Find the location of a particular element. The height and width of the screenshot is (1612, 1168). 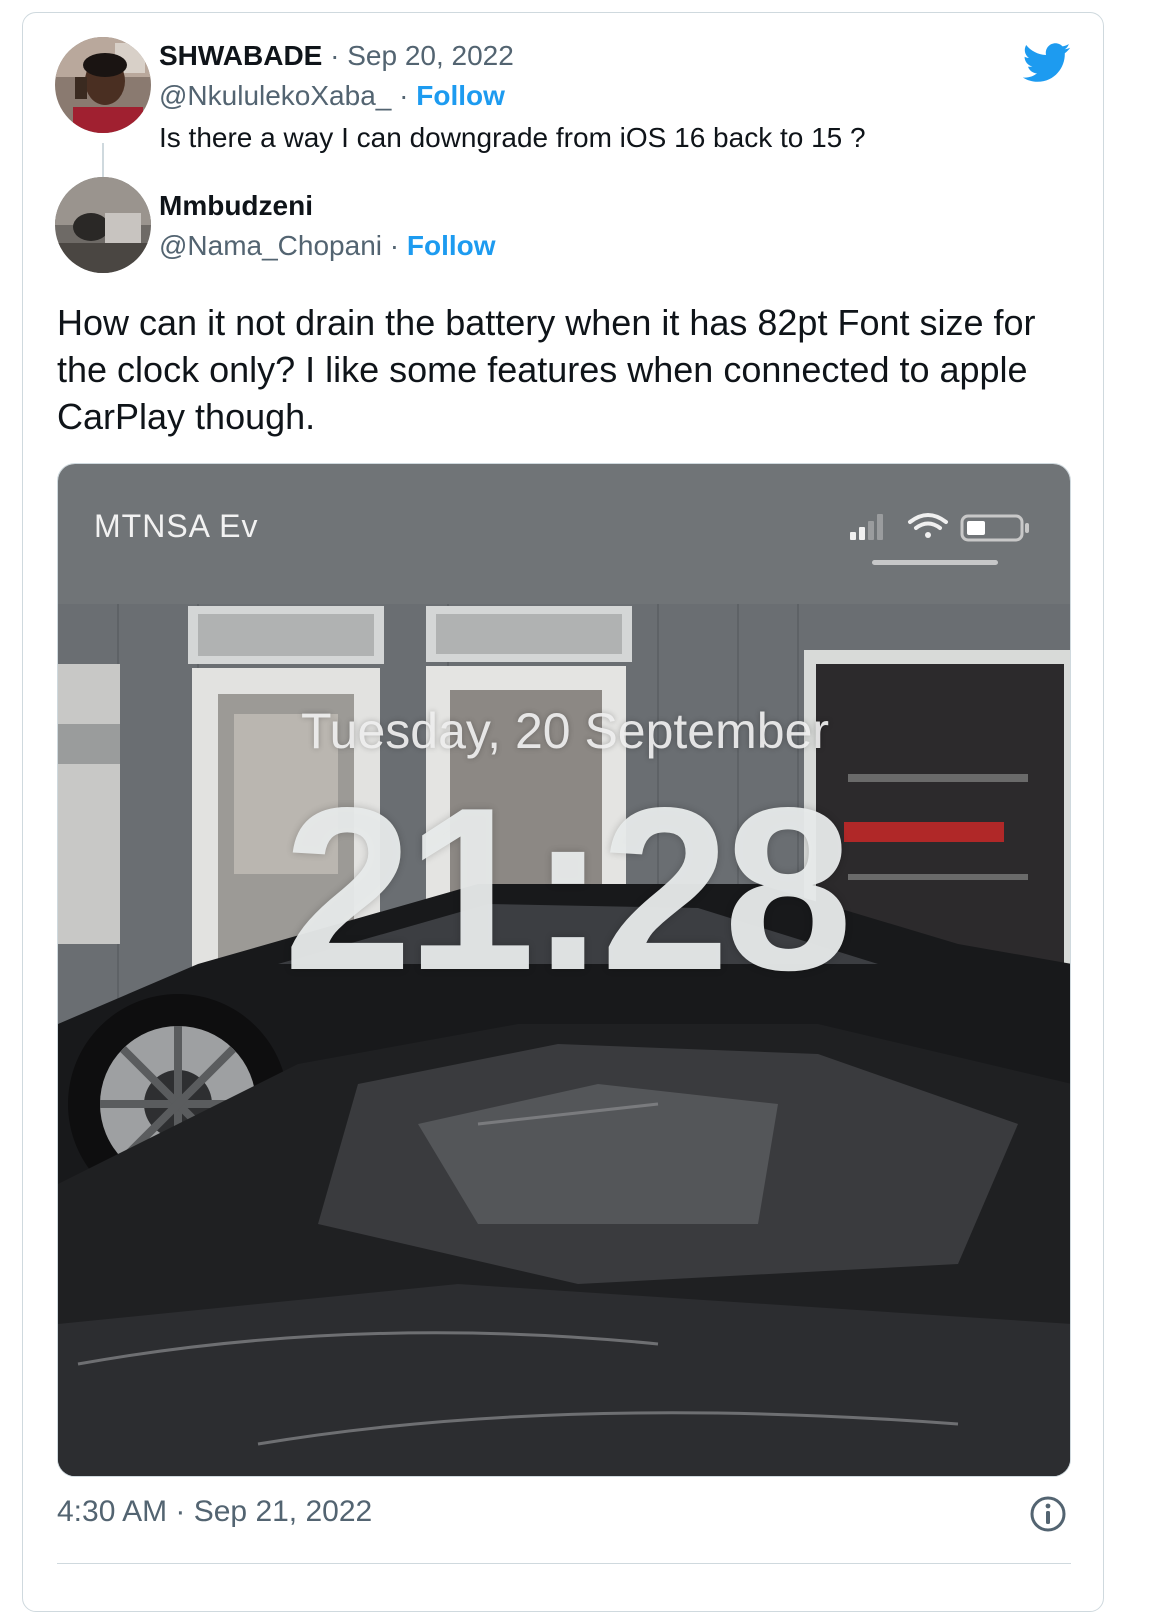

info-icon is located at coordinates (1048, 1514).